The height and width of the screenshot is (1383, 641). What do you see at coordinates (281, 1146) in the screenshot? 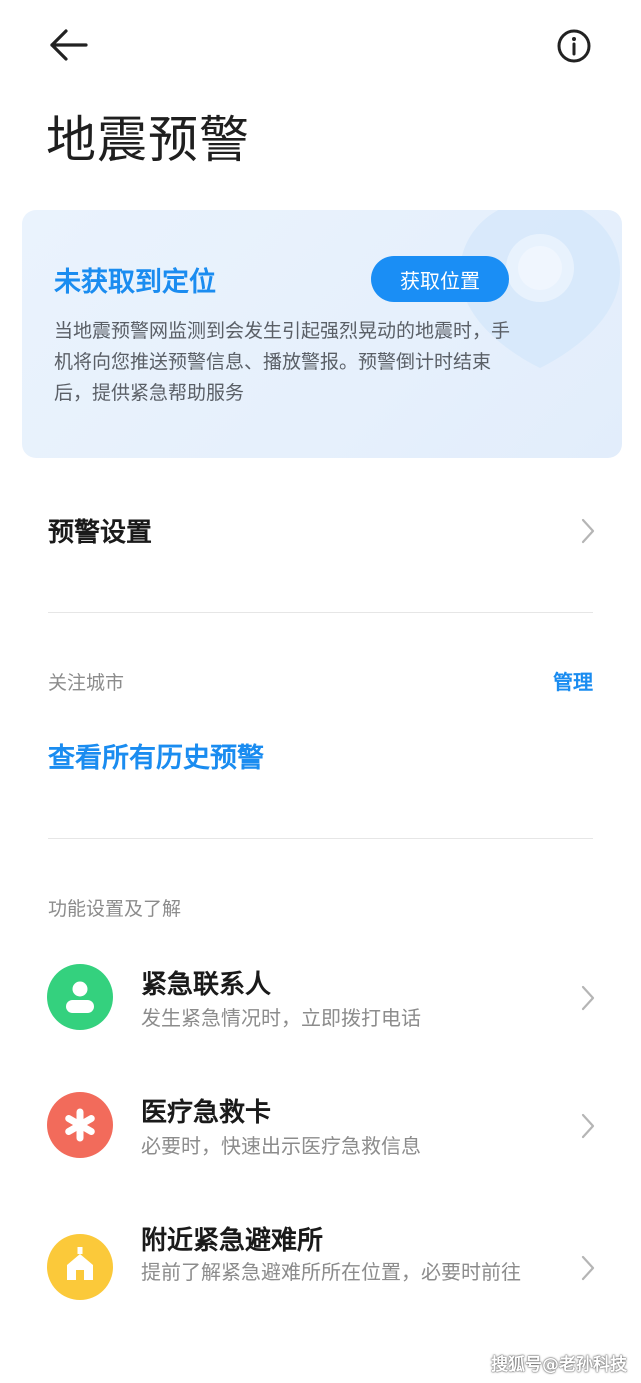
I see `feature-description: 必要时，快速出示医疗急救信息` at bounding box center [281, 1146].